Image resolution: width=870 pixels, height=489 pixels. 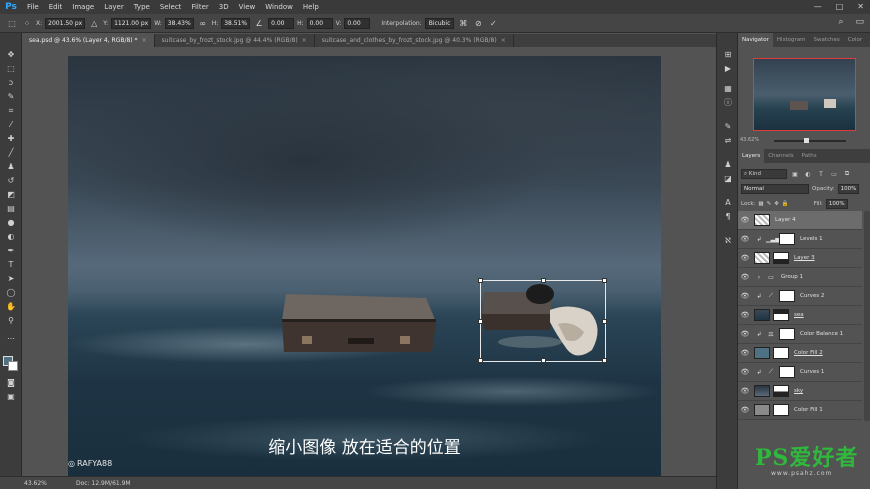 I want to click on tab-navigator: Navigator, so click(x=755, y=40).